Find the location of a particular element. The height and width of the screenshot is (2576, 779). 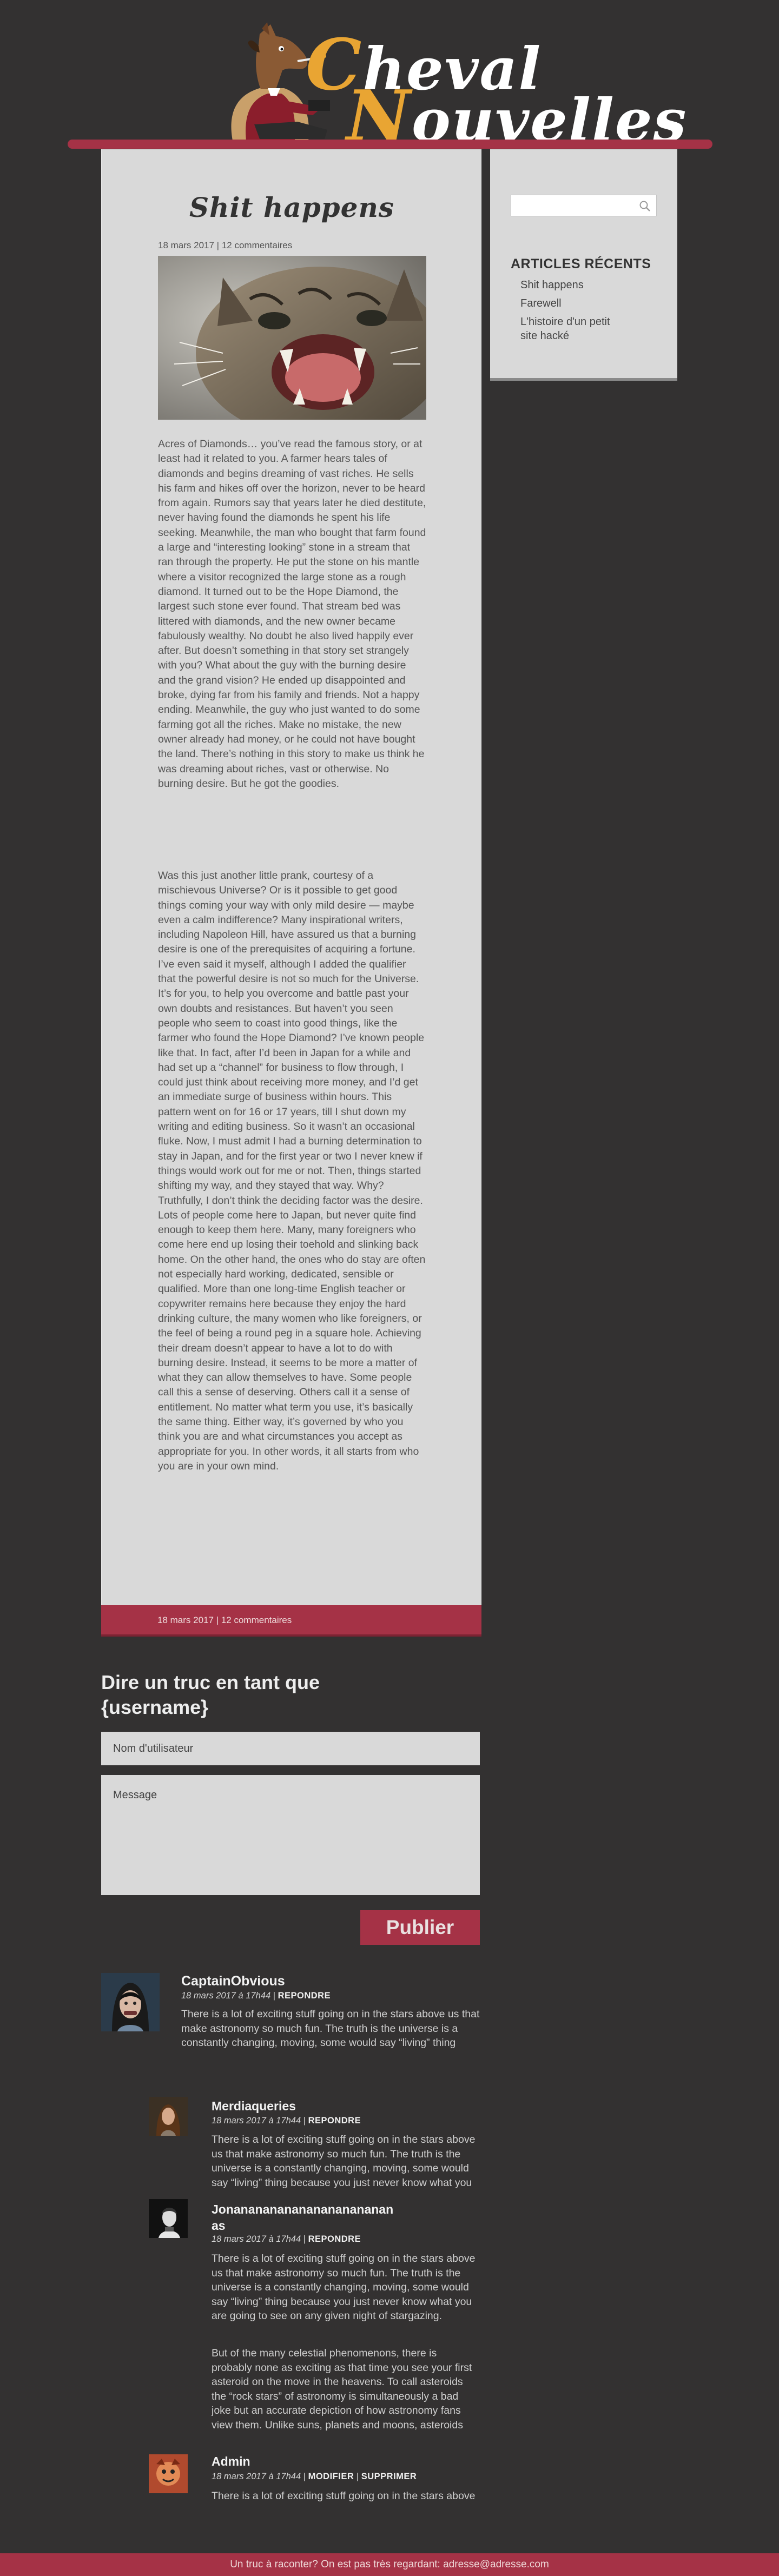

edit-button: MODIFIER is located at coordinates (331, 2476).